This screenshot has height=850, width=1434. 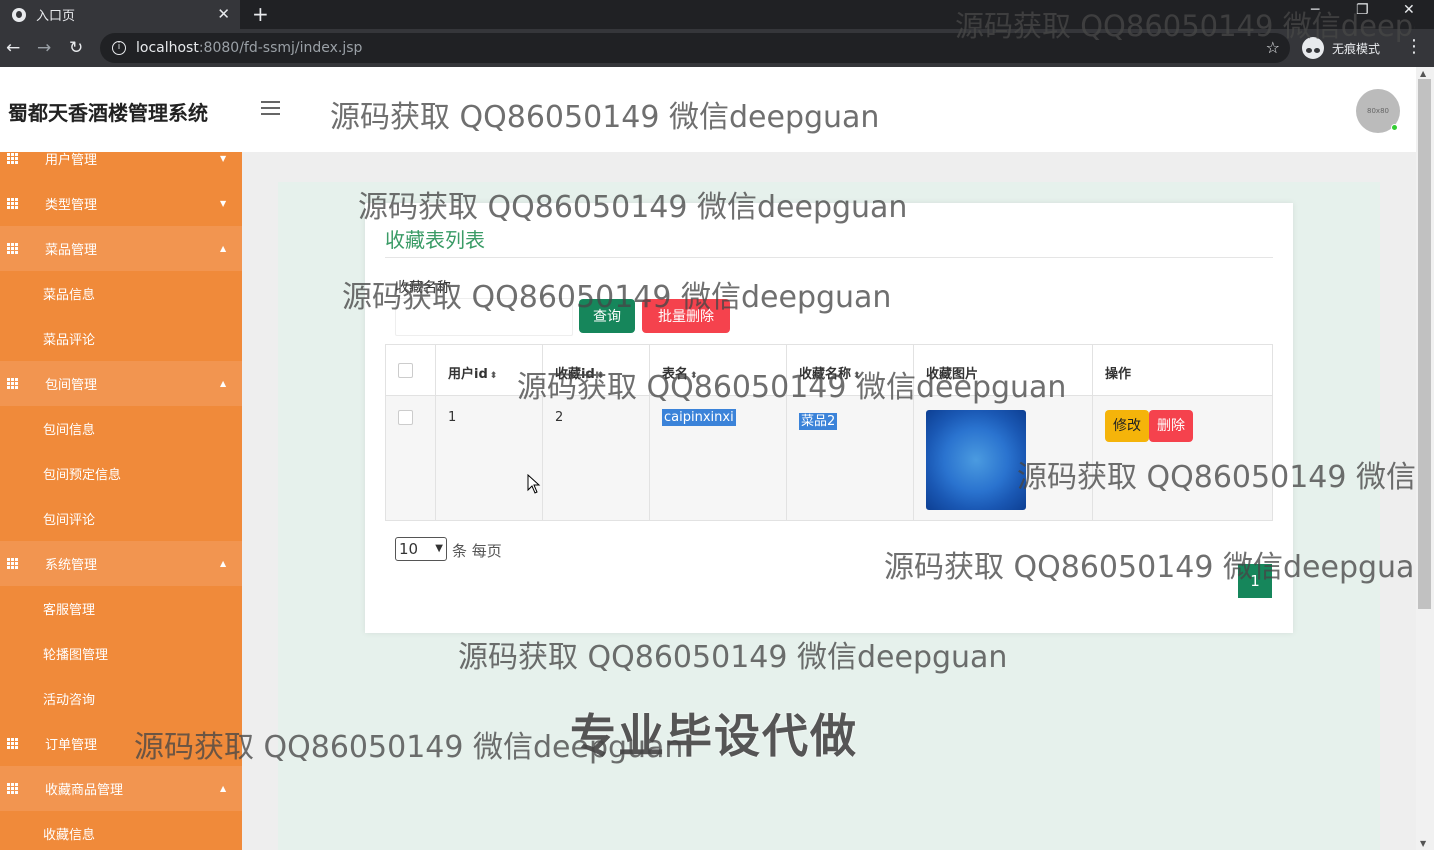 What do you see at coordinates (405, 370) in the screenshot?
I see `select-all-checkbox` at bounding box center [405, 370].